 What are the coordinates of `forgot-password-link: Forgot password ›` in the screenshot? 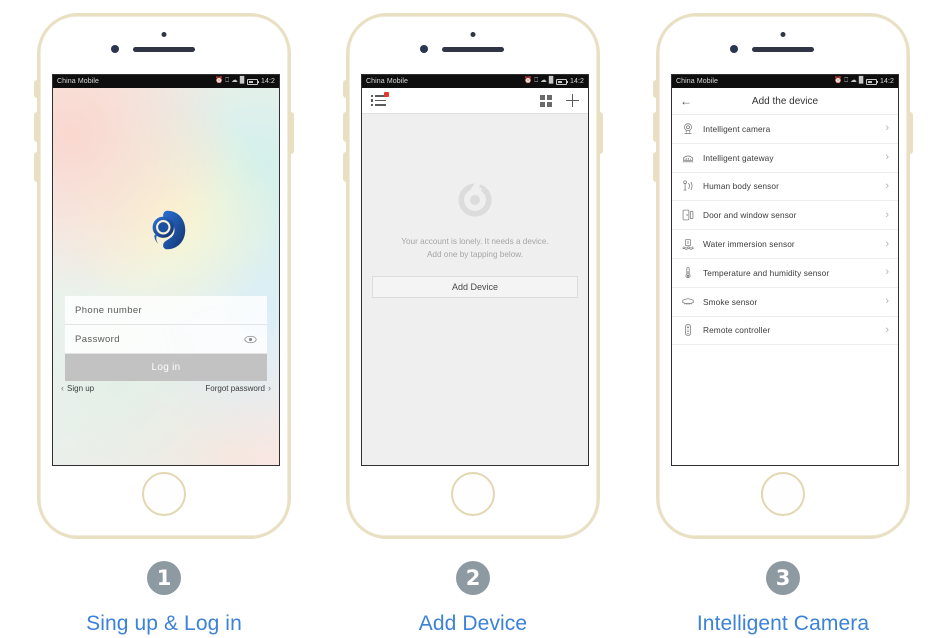 It's located at (238, 389).